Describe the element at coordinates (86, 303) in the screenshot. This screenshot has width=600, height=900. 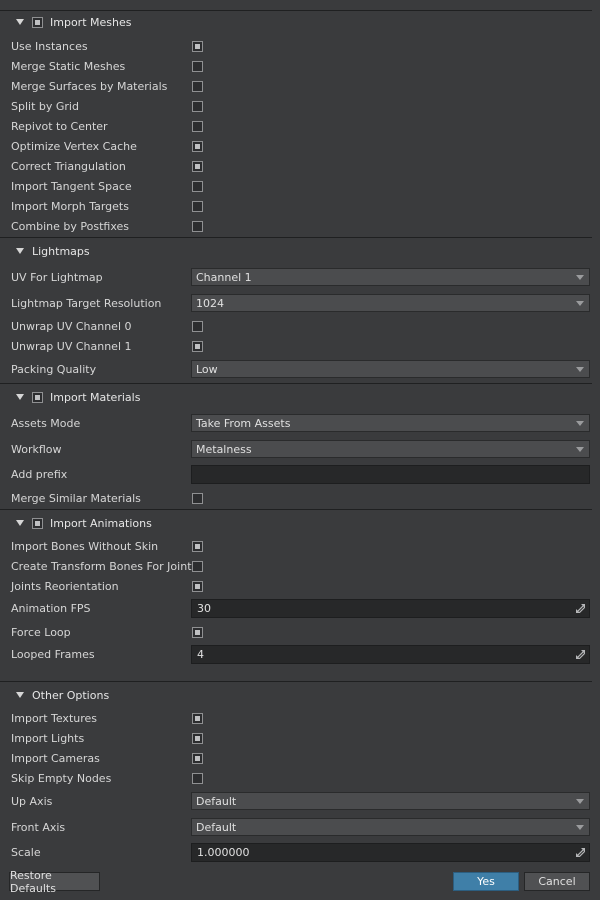
I see `lightmap-resolution-label: Lightmap Target Resolution` at that location.